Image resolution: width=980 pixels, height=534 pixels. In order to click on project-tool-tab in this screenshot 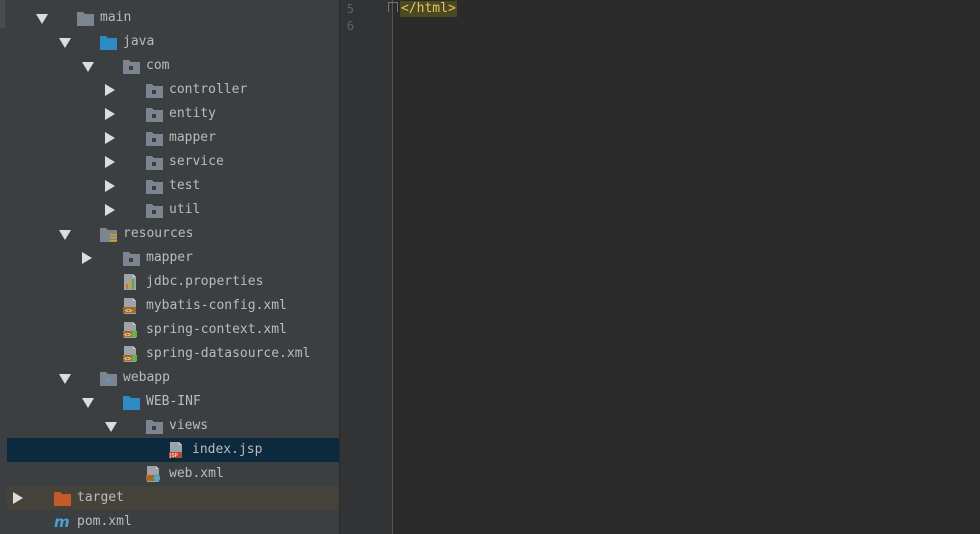, I will do `click(2, 14)`.